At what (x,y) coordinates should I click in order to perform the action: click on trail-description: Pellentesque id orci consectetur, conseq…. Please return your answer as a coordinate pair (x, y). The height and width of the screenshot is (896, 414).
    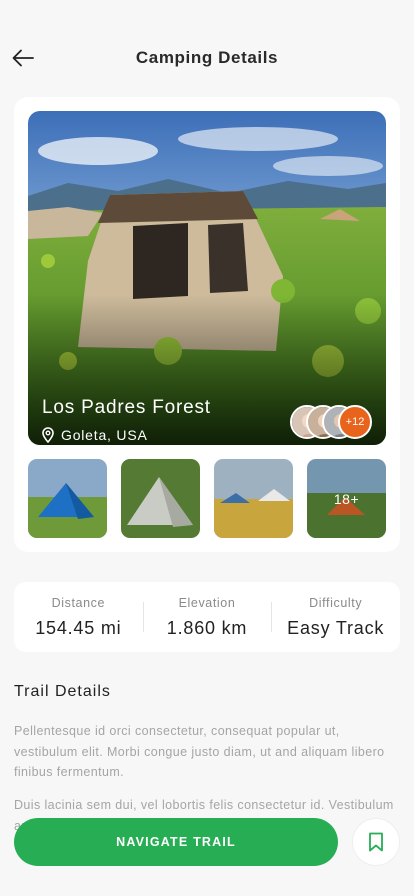
    Looking at the image, I should click on (199, 751).